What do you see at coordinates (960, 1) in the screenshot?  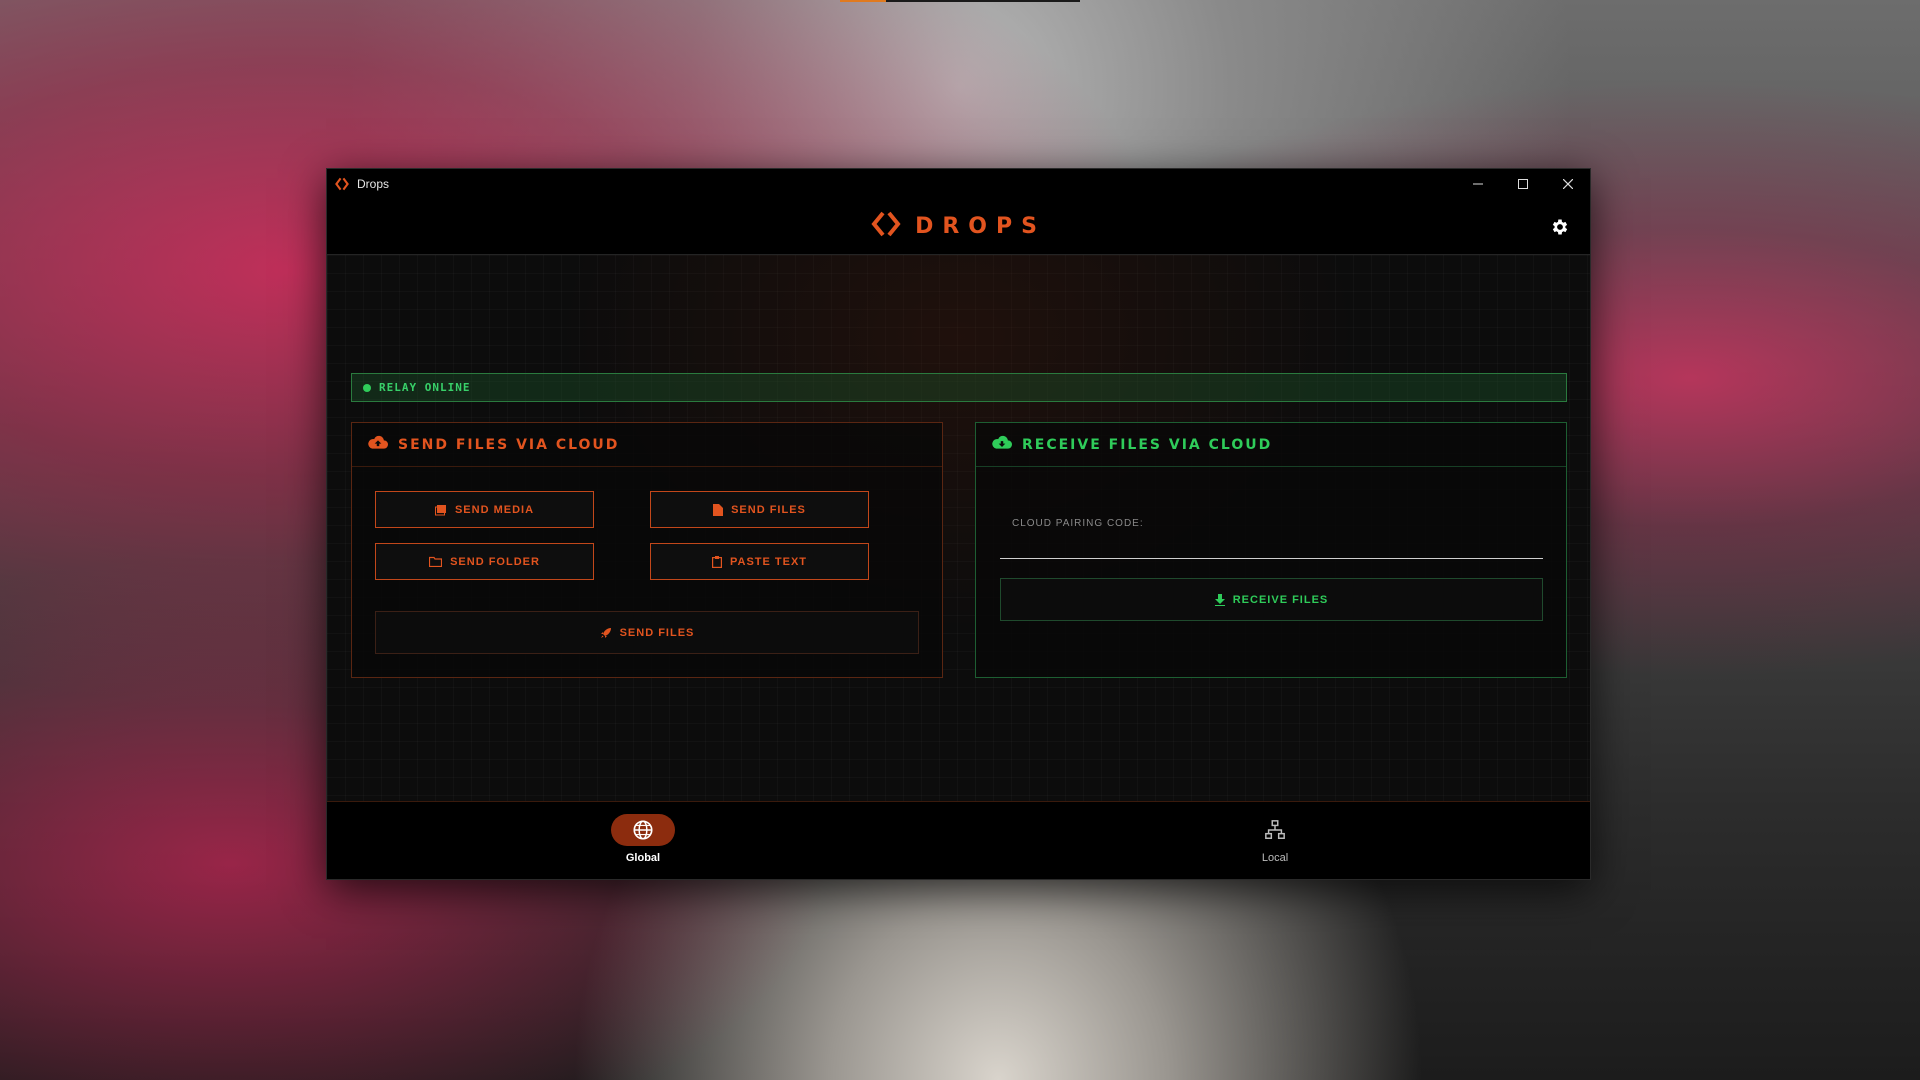 I see `taskbar-hint` at bounding box center [960, 1].